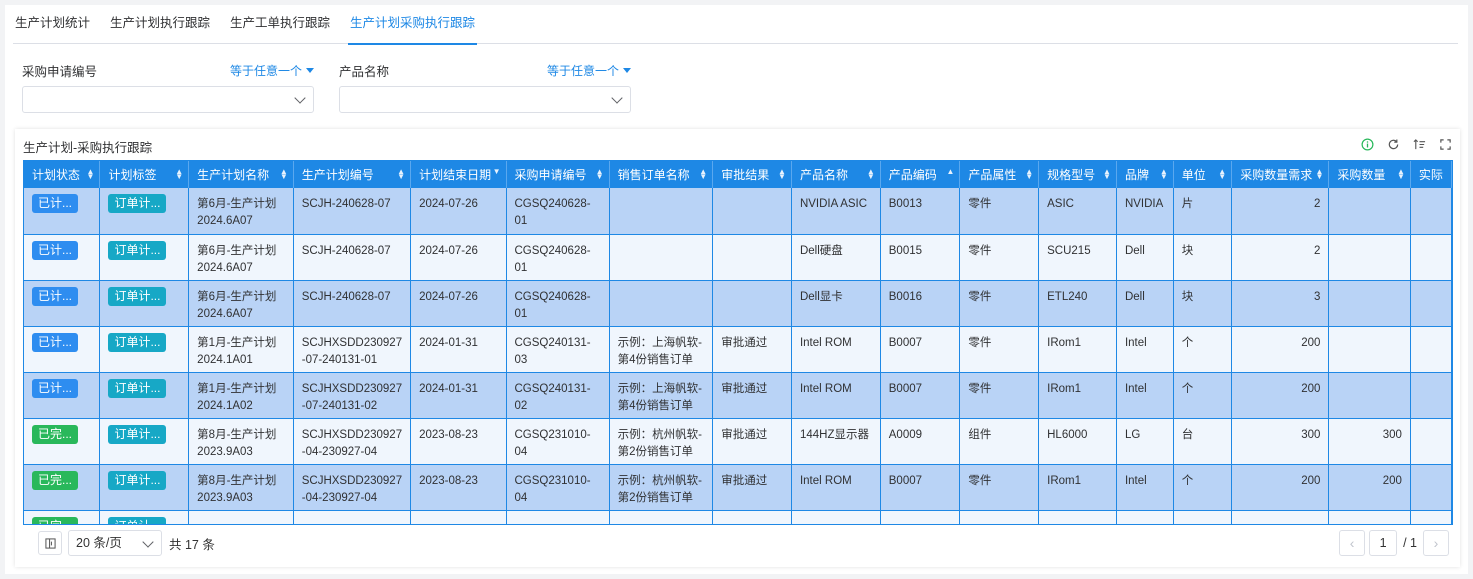 This screenshot has width=1473, height=579. What do you see at coordinates (1367, 144) in the screenshot?
I see `info-icon` at bounding box center [1367, 144].